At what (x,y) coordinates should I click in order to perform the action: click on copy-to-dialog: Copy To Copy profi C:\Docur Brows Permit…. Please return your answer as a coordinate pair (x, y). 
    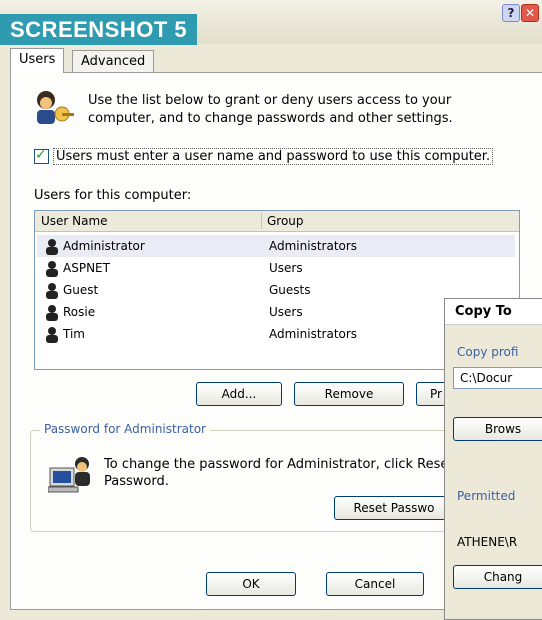
    Looking at the image, I should click on (493, 459).